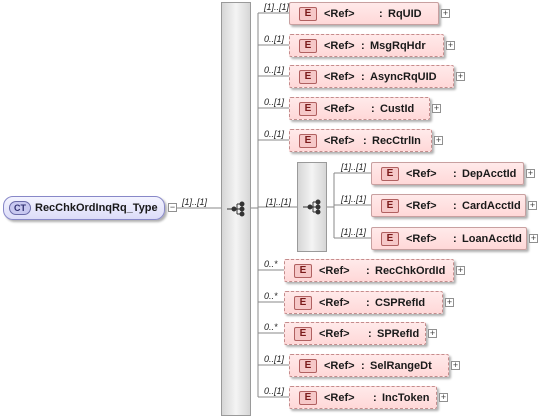  Describe the element at coordinates (491, 206) in the screenshot. I see `element-name: CardAcctId` at that location.